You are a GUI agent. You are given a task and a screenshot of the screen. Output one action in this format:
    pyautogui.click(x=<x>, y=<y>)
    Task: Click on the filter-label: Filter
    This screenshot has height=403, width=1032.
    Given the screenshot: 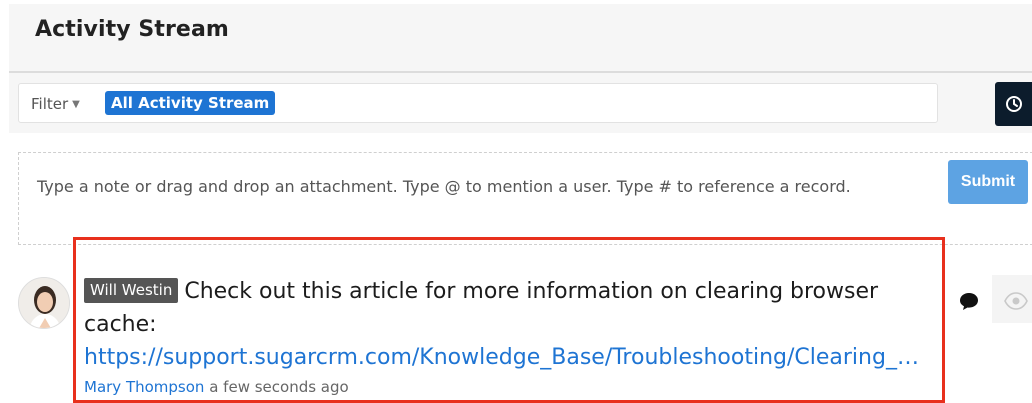 What is the action you would take?
    pyautogui.click(x=50, y=104)
    